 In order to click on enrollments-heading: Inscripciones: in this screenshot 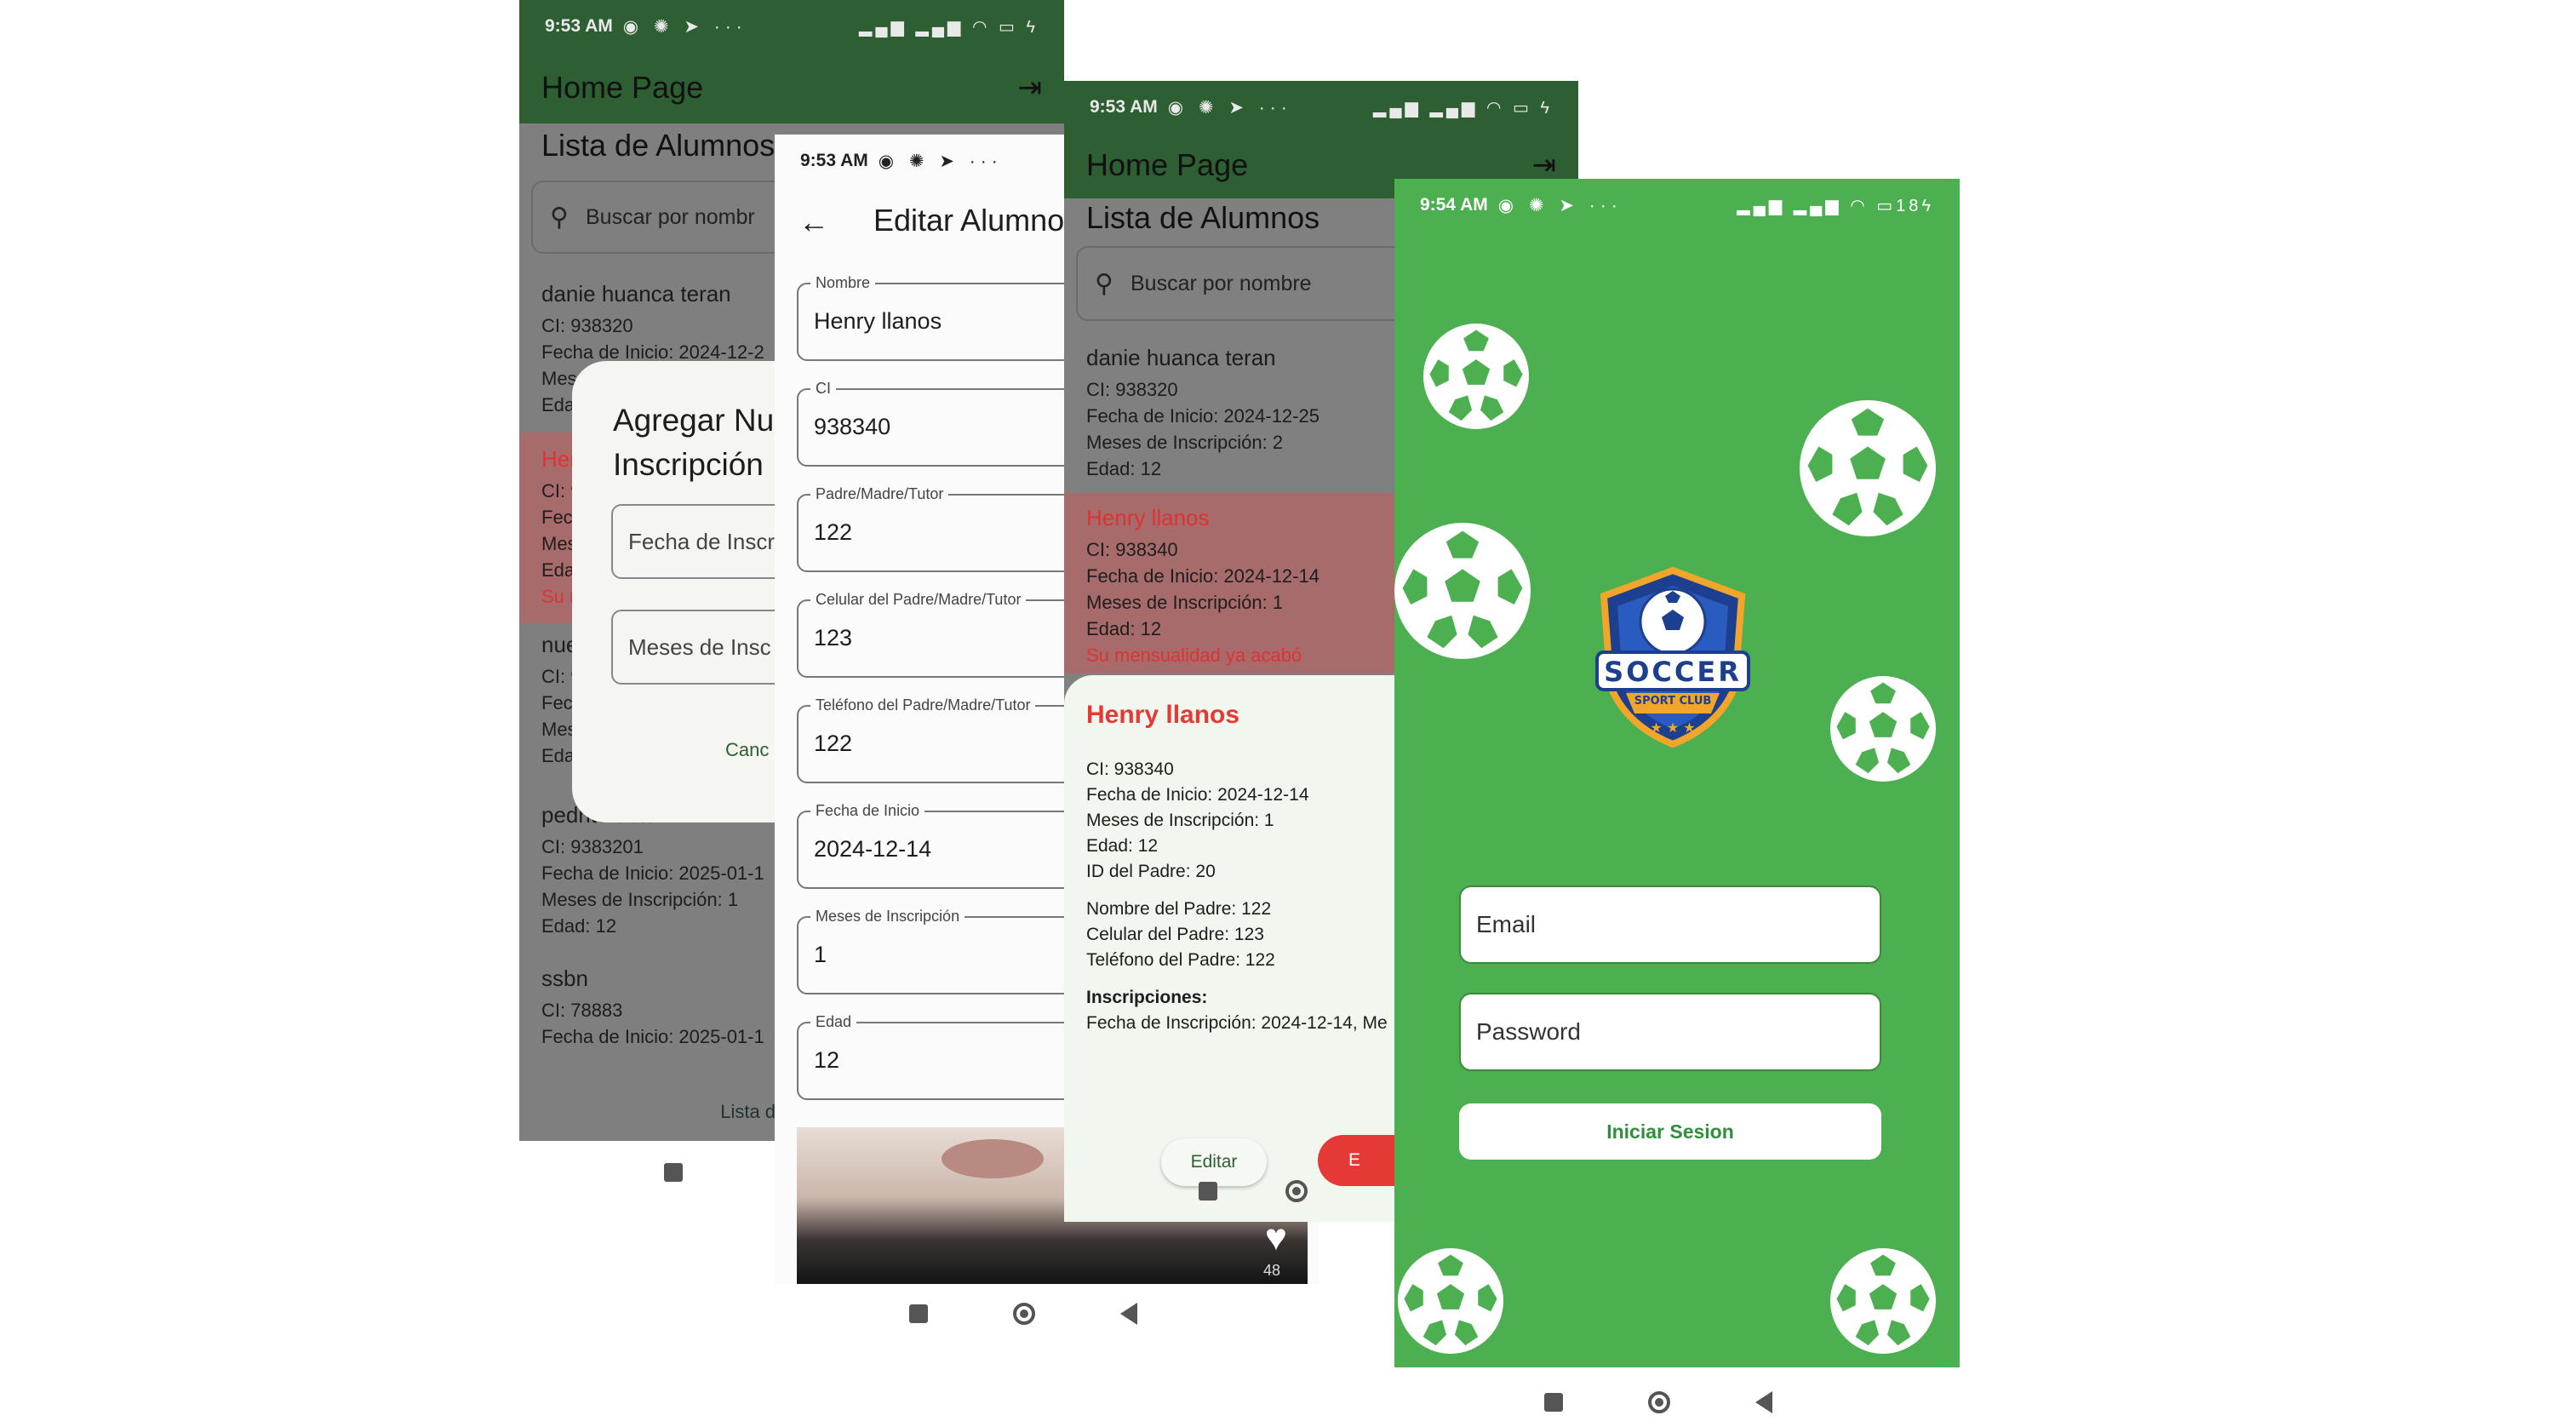, I will do `click(1147, 997)`.